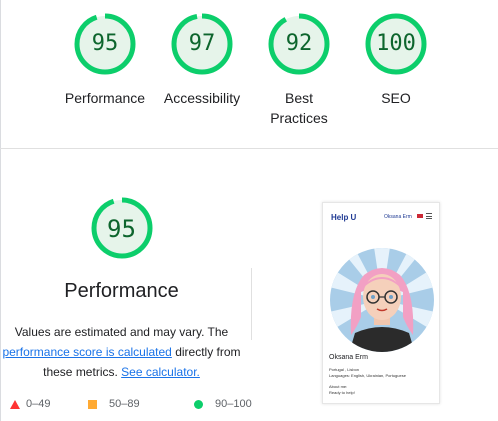 The height and width of the screenshot is (421, 498). I want to click on desc-line-3: these metrics. See calculator., so click(121, 372).